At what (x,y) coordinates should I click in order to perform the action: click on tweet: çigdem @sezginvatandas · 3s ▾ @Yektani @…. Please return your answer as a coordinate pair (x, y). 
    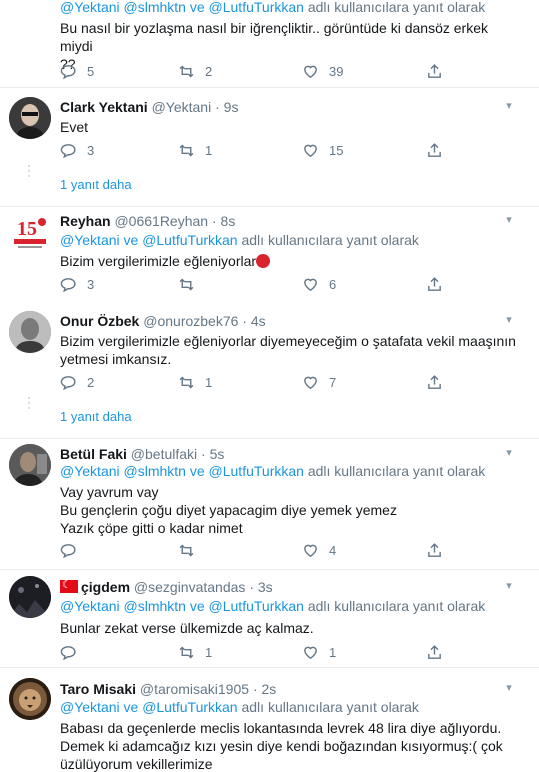
    Looking at the image, I should click on (269, 619).